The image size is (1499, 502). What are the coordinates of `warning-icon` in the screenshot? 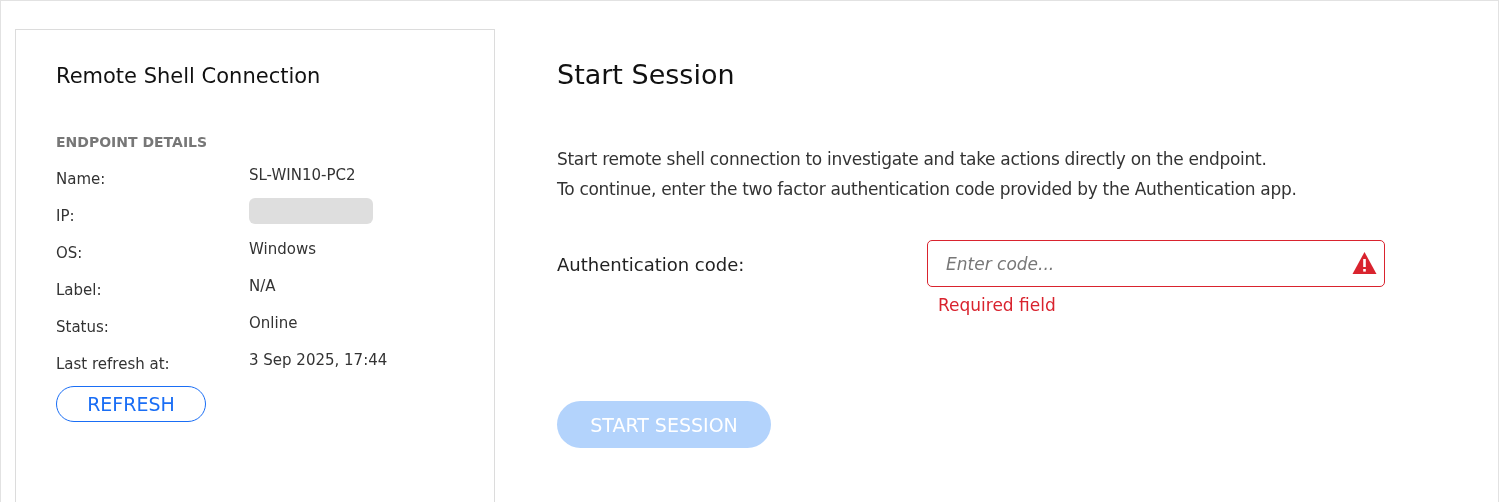 It's located at (1364, 263).